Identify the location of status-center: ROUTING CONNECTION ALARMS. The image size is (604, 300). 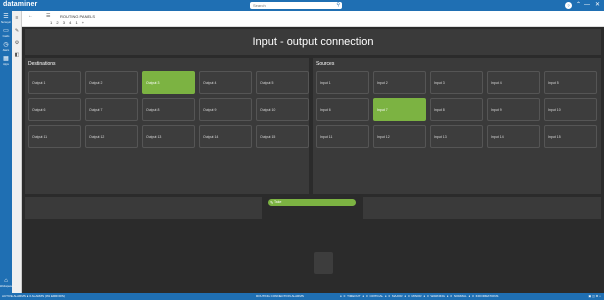
(280, 296).